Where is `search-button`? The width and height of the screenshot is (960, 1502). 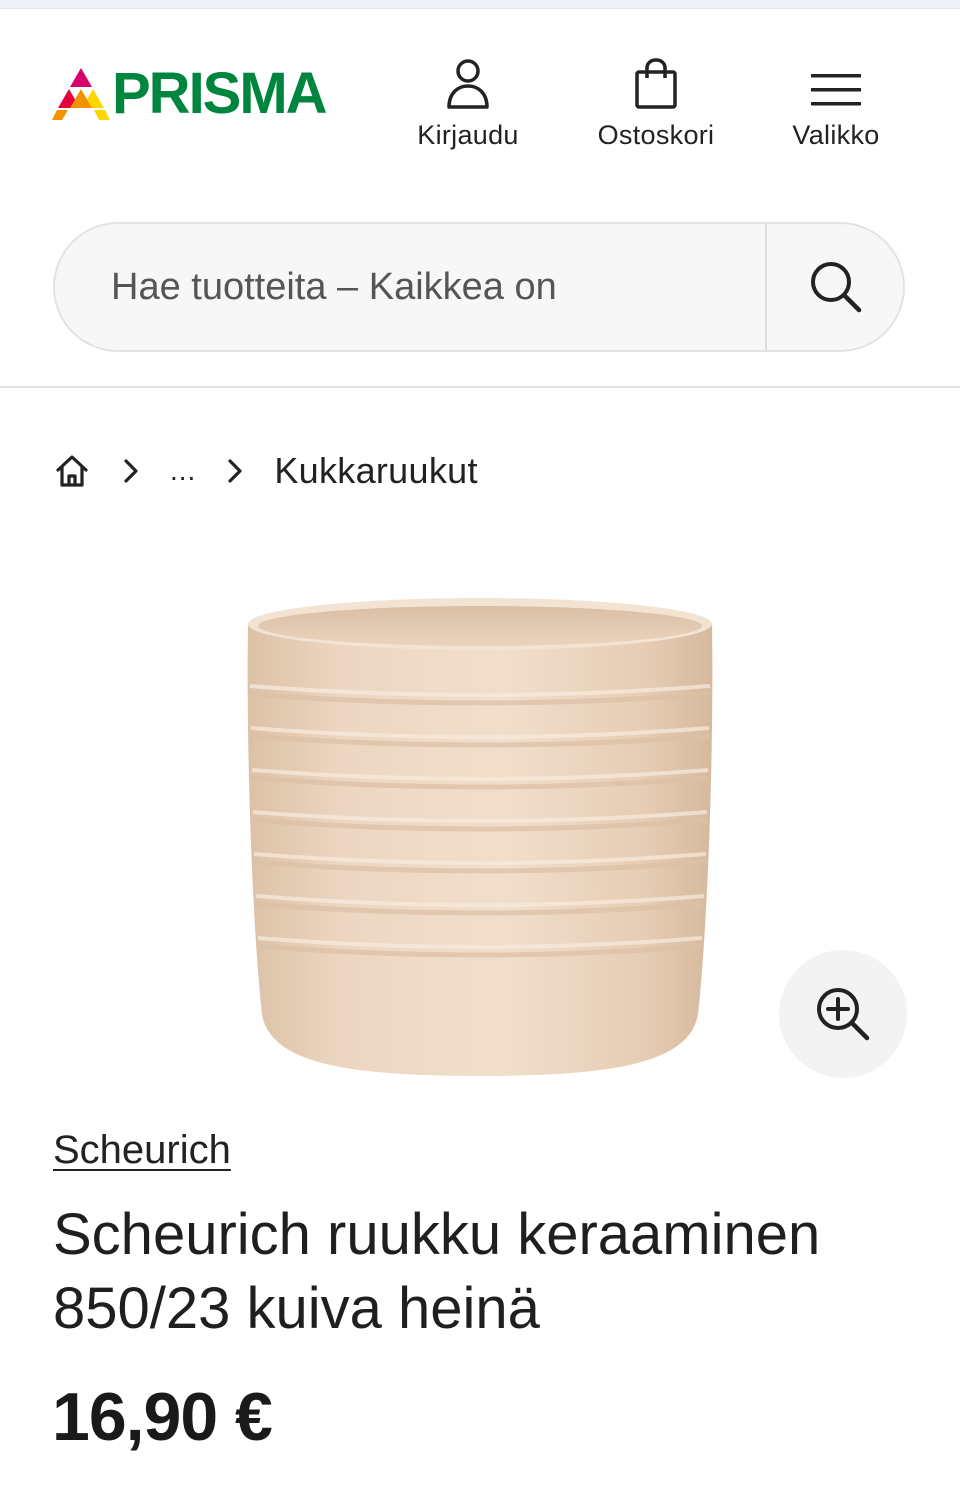 search-button is located at coordinates (835, 287).